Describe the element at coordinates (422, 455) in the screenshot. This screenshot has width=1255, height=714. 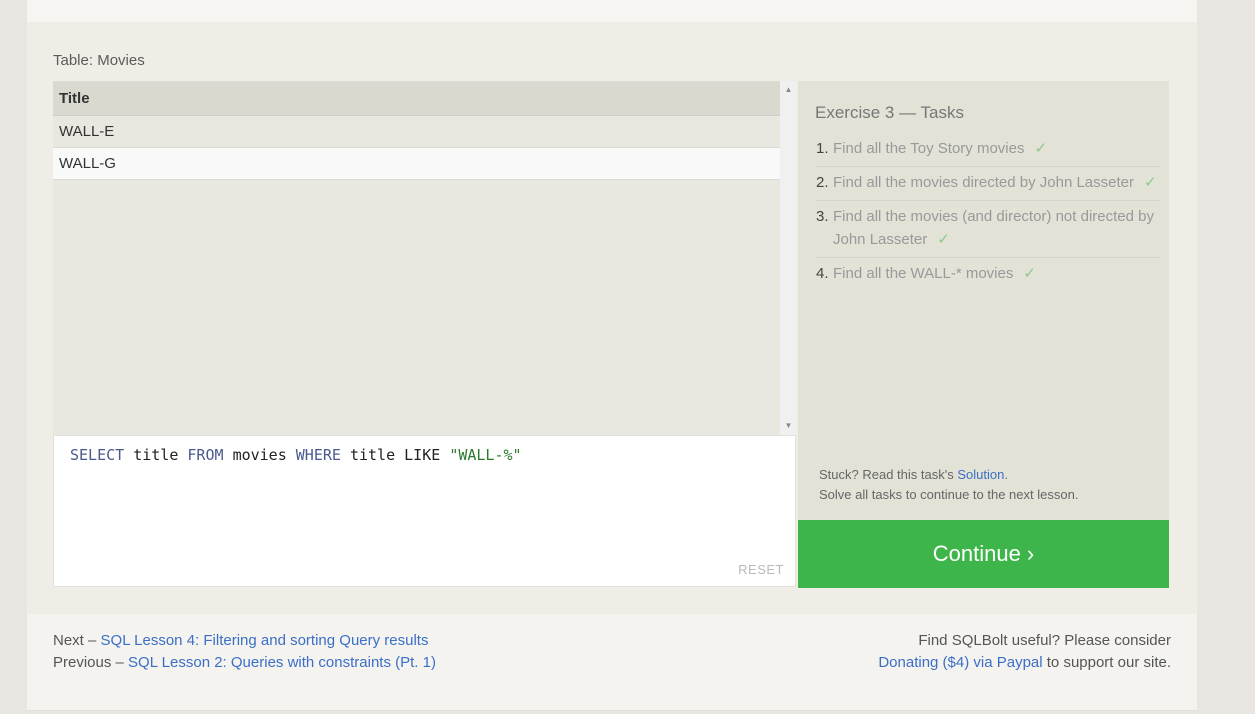
I see `sql-operator-like: LIKE` at that location.